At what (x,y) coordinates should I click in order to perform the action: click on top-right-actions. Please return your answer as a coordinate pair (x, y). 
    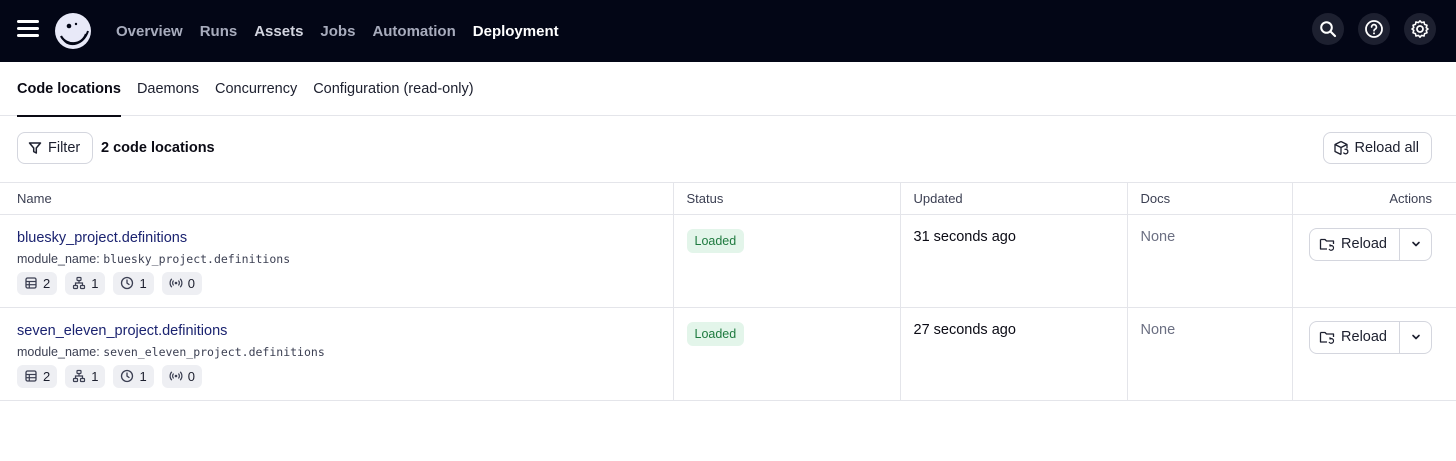
    Looking at the image, I should click on (1374, 29).